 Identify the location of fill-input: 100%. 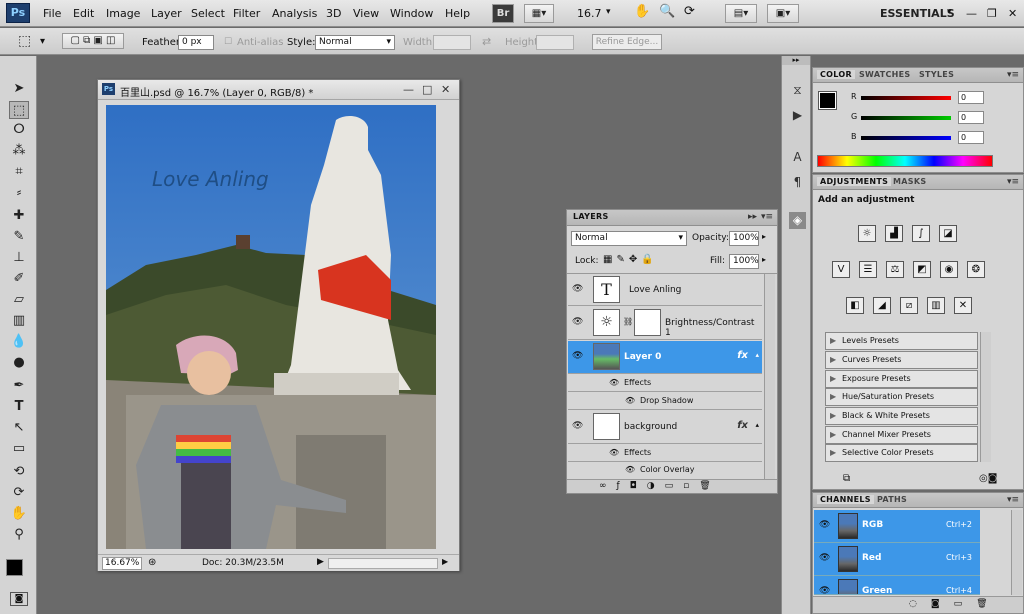
(744, 261).